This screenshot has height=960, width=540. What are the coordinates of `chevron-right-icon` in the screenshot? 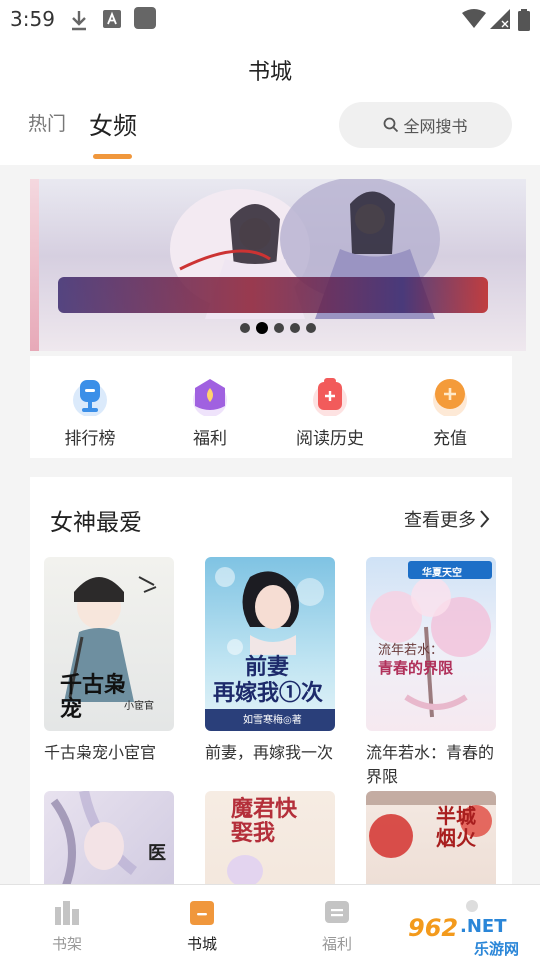 It's located at (485, 519).